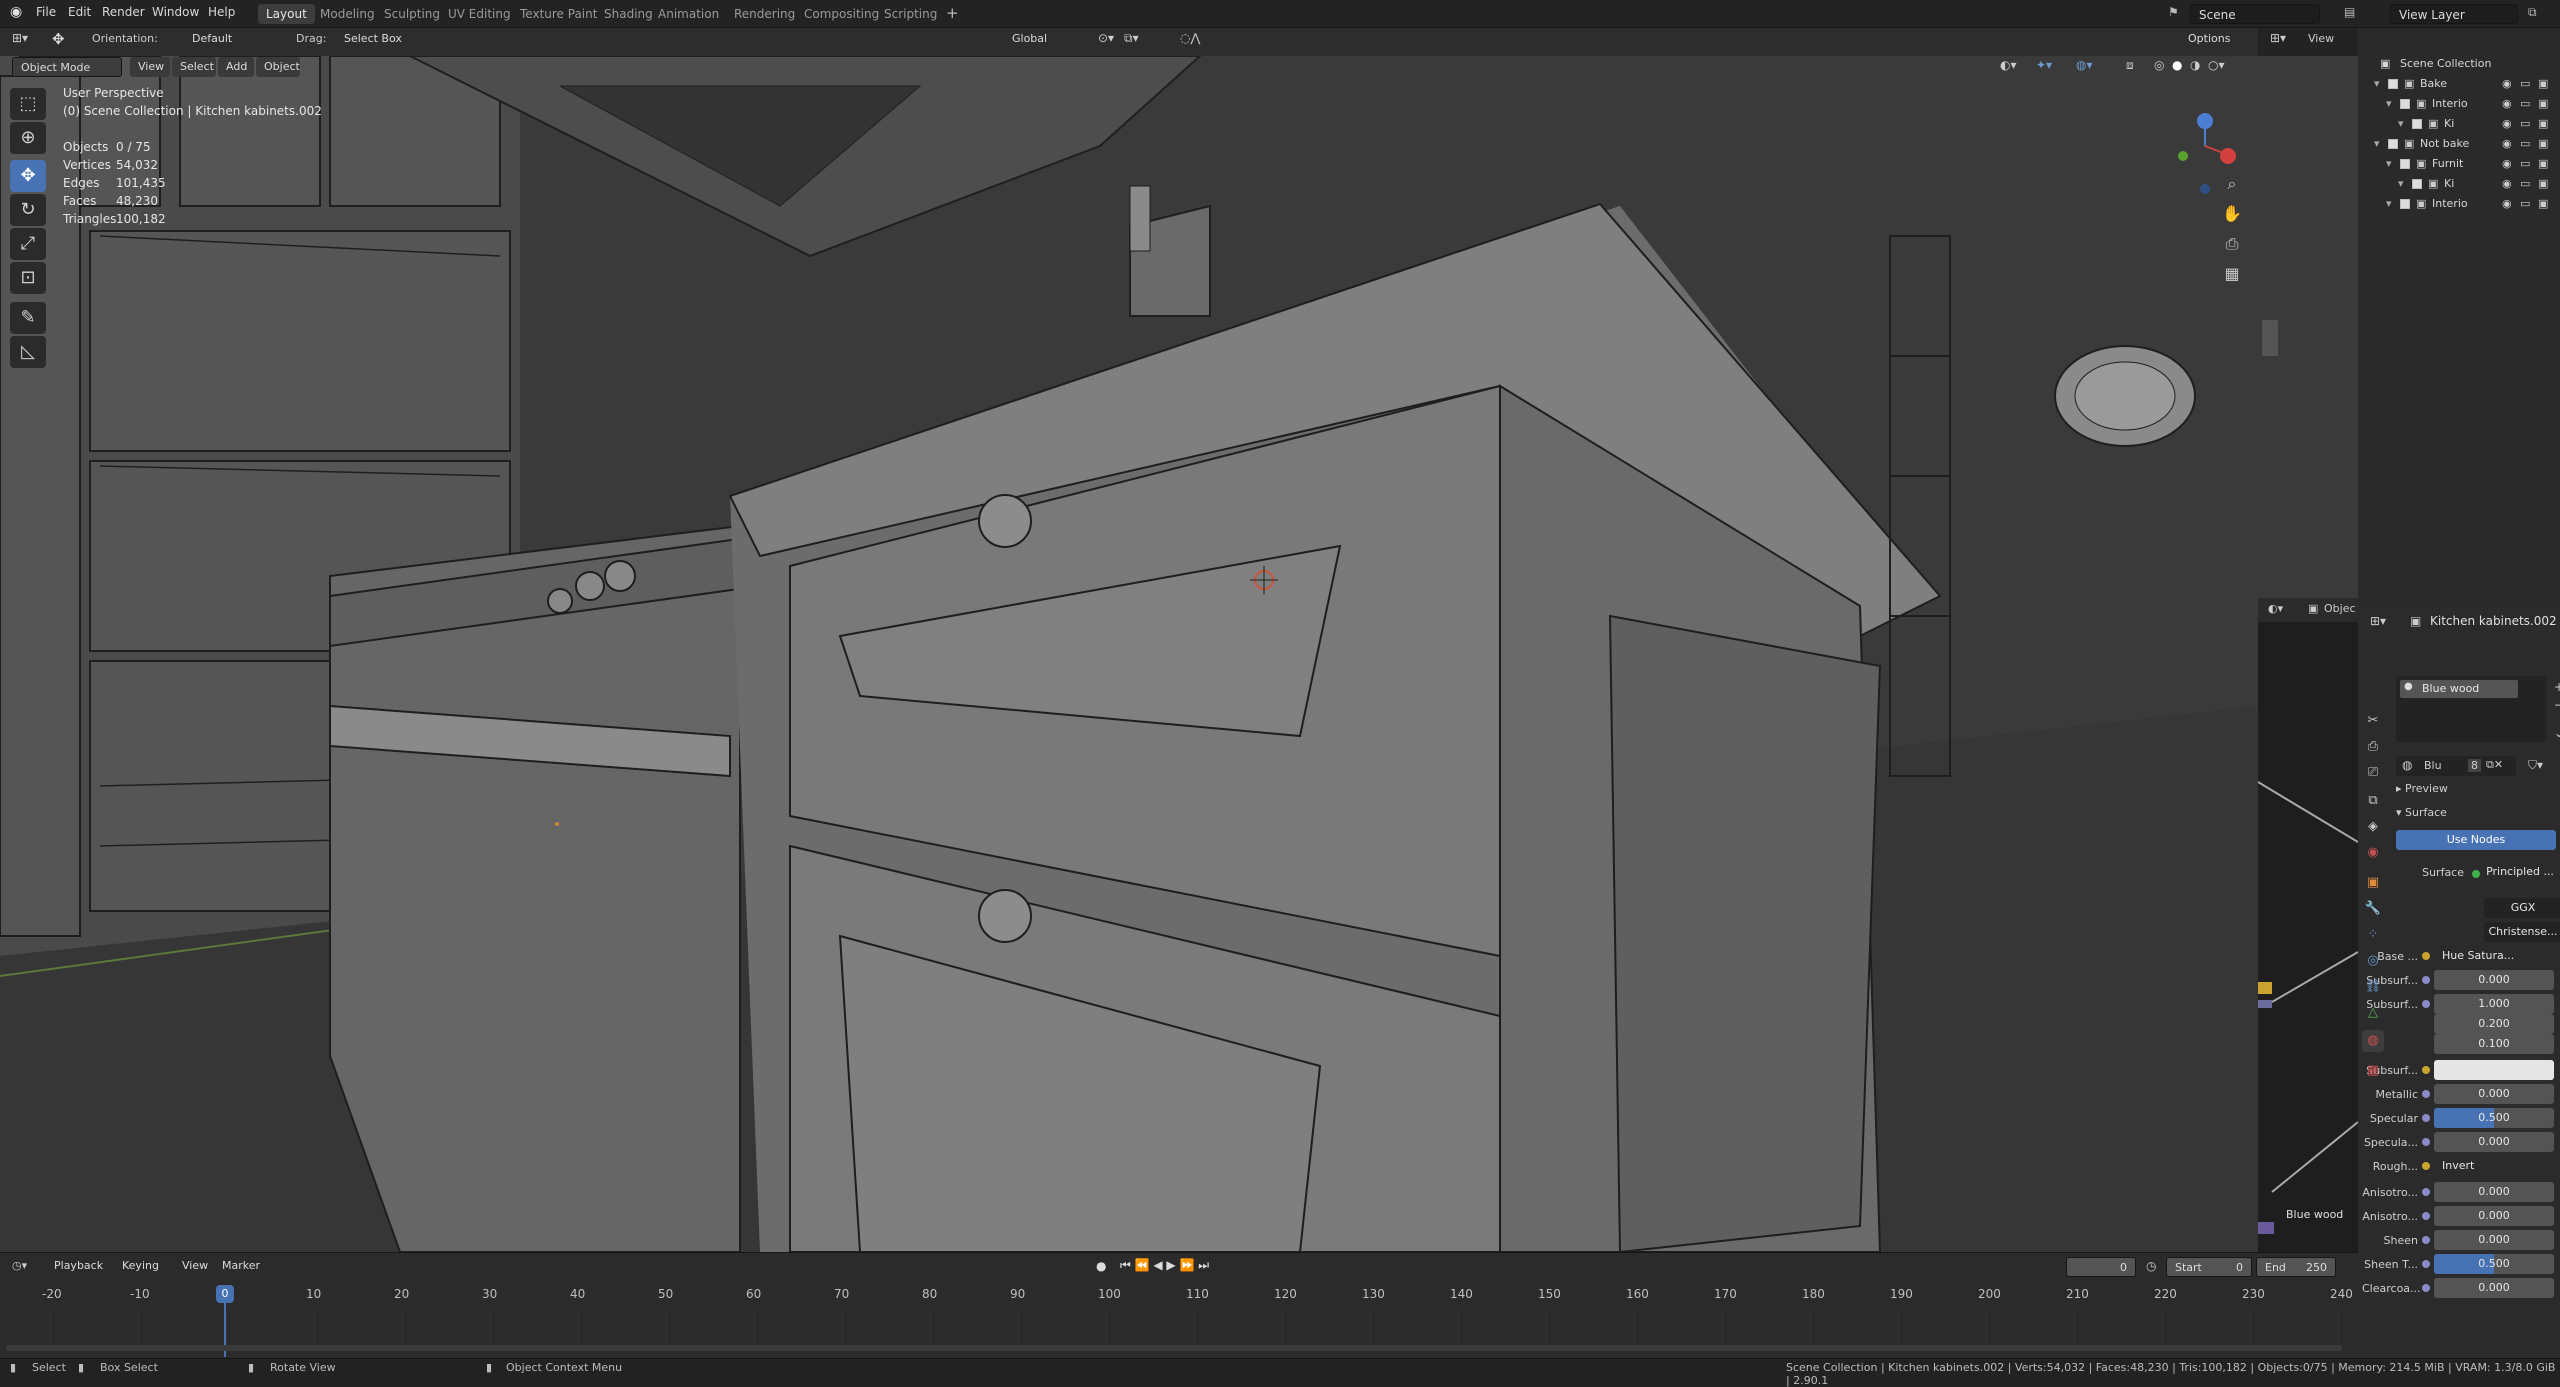 The height and width of the screenshot is (1387, 2560). What do you see at coordinates (2232, 184) in the screenshot?
I see `zoom-view-icon: ⌕` at bounding box center [2232, 184].